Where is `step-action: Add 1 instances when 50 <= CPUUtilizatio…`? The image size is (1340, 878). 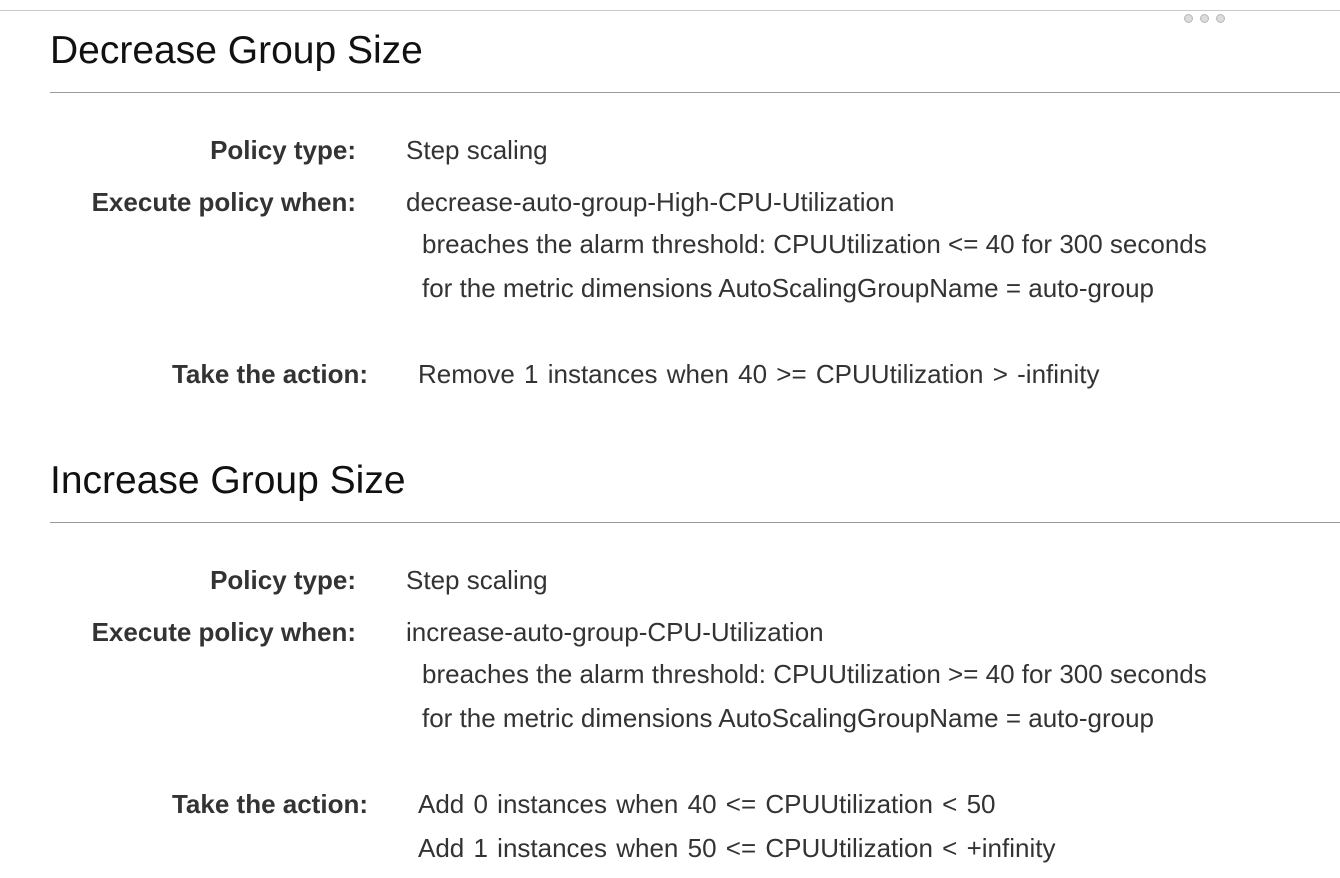 step-action: Add 1 instances when 50 <= CPUUtilizatio… is located at coordinates (737, 848).